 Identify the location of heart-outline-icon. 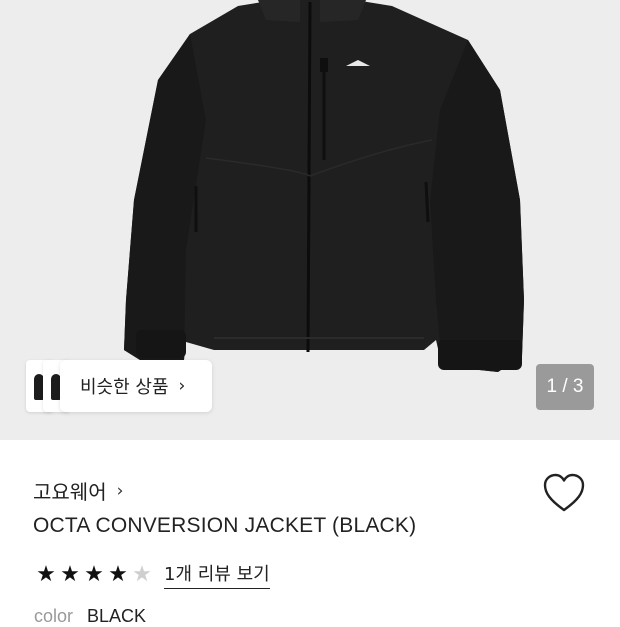
(564, 492).